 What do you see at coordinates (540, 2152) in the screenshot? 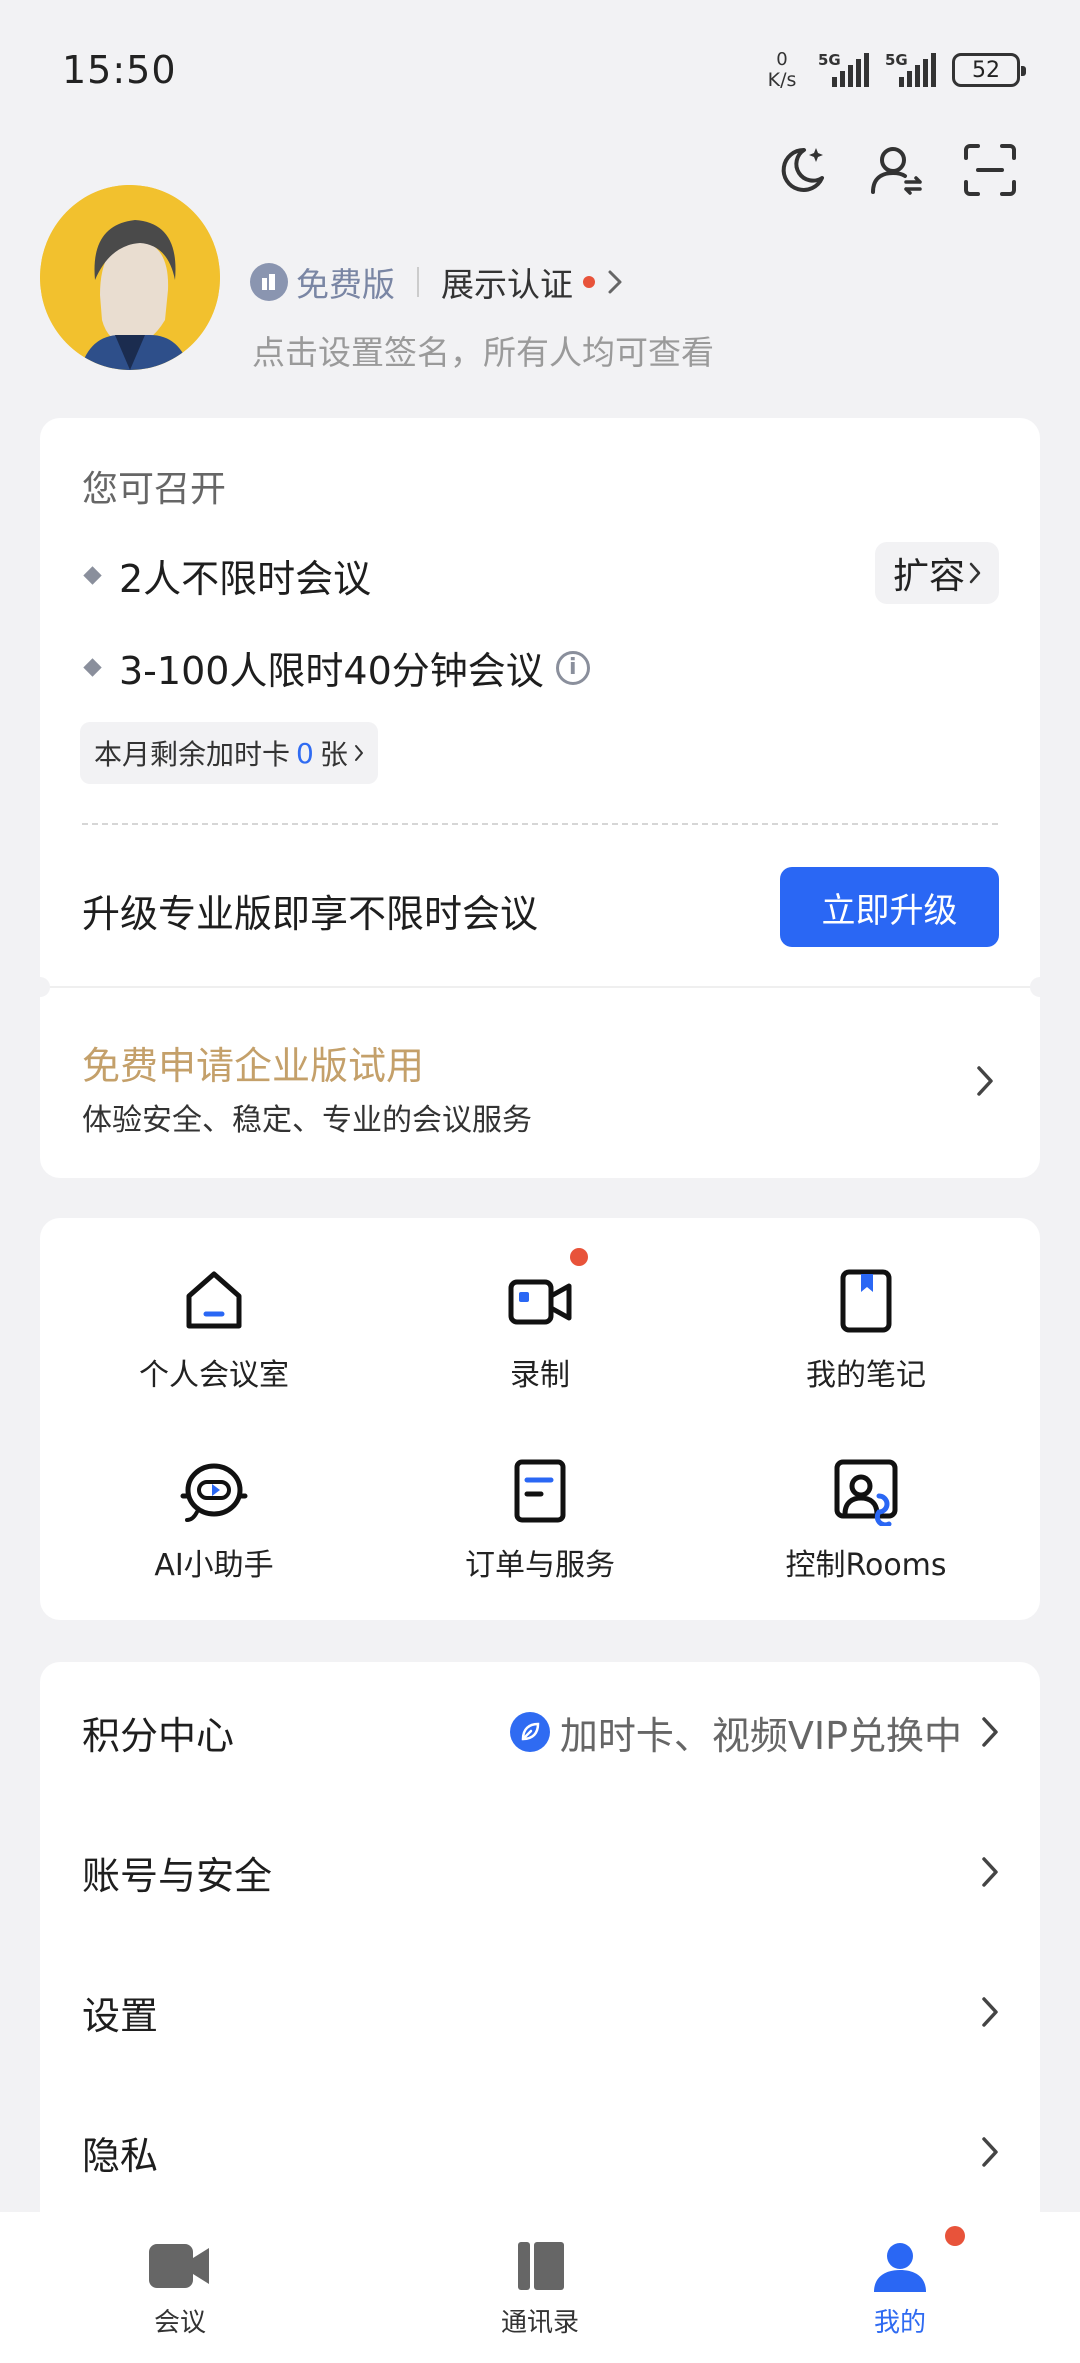
I see `menu-item-privacy: 隐私` at bounding box center [540, 2152].